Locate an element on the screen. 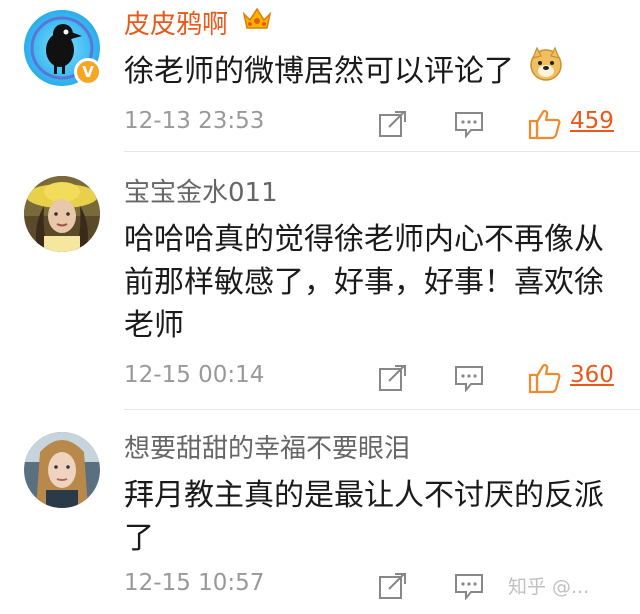  comment-text-content: 拜月教主真的是最让人不讨厌的反派了 is located at coordinates (364, 517).